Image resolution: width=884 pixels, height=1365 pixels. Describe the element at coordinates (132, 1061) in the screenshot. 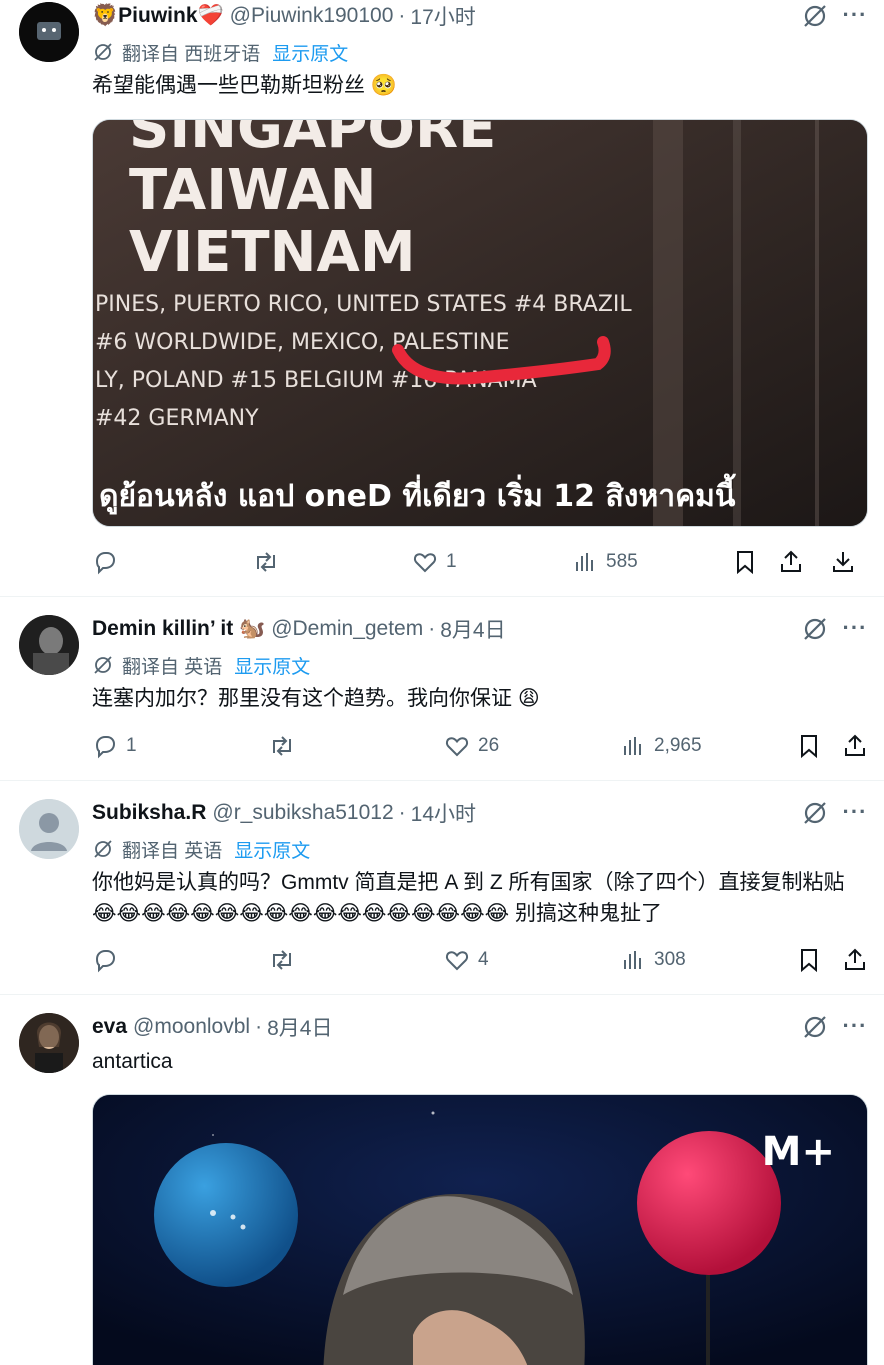

I see `tweet-text: antartica` at that location.